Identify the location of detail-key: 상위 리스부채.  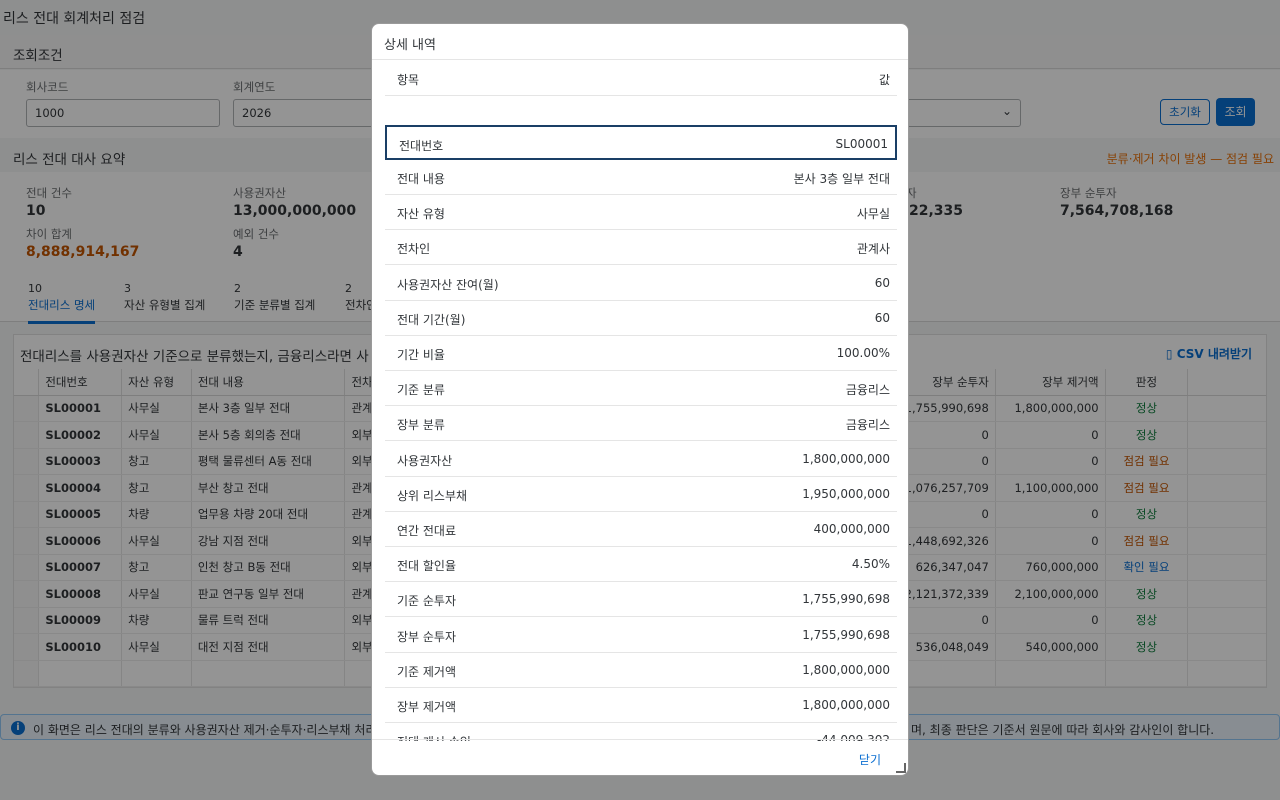
(432, 495).